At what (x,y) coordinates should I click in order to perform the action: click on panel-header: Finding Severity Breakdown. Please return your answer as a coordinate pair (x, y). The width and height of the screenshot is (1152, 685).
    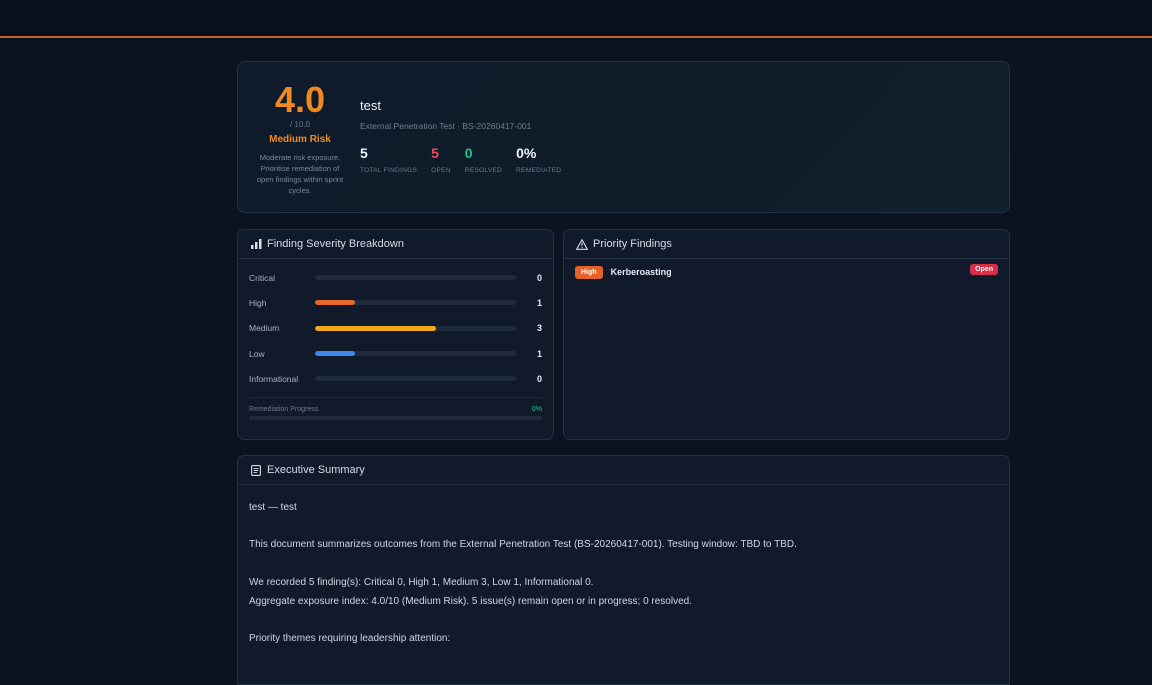
    Looking at the image, I should click on (395, 244).